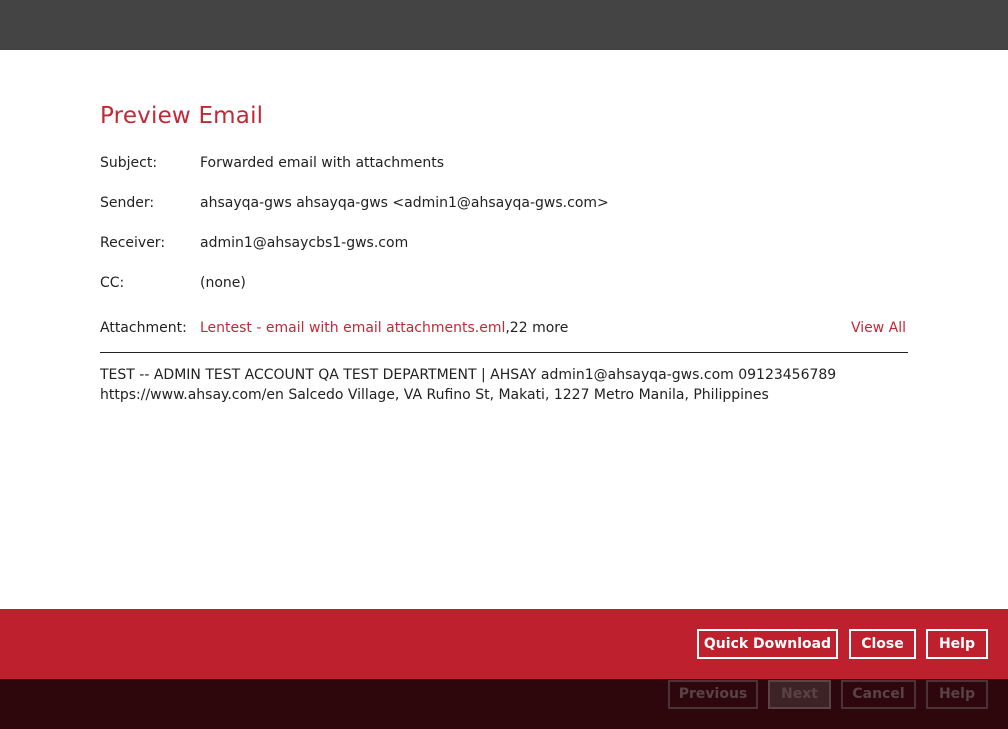  I want to click on subject-value: Forwarded email with attachments, so click(322, 163).